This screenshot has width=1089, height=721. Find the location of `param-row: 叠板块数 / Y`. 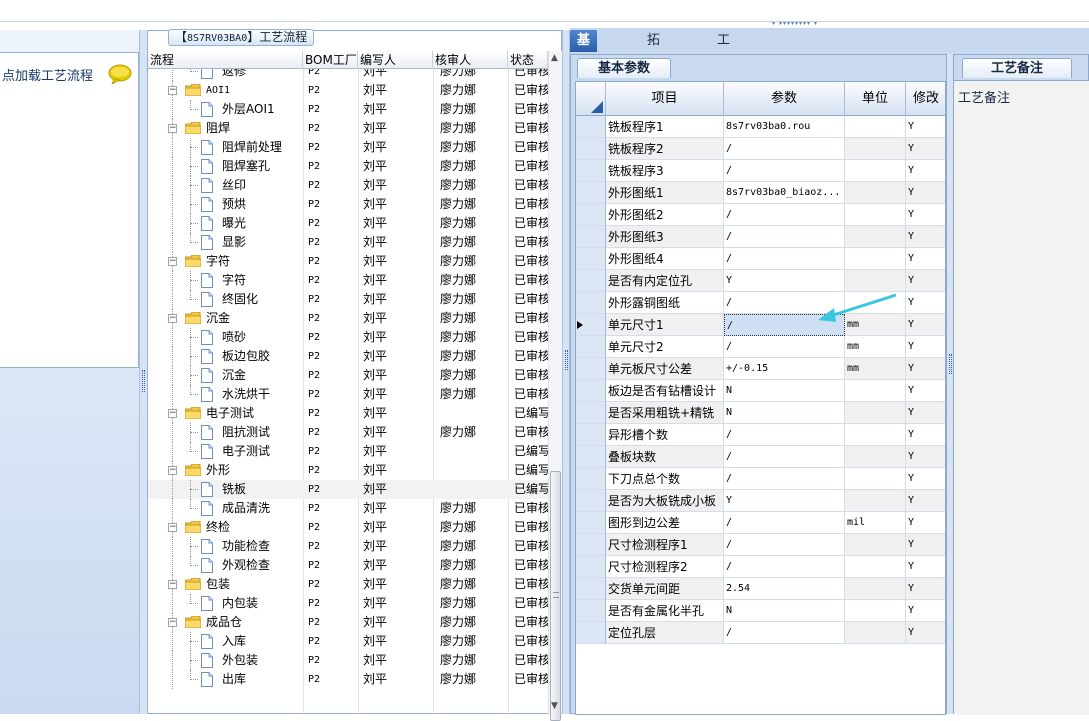

param-row: 叠板块数 / Y is located at coordinates (760, 457).